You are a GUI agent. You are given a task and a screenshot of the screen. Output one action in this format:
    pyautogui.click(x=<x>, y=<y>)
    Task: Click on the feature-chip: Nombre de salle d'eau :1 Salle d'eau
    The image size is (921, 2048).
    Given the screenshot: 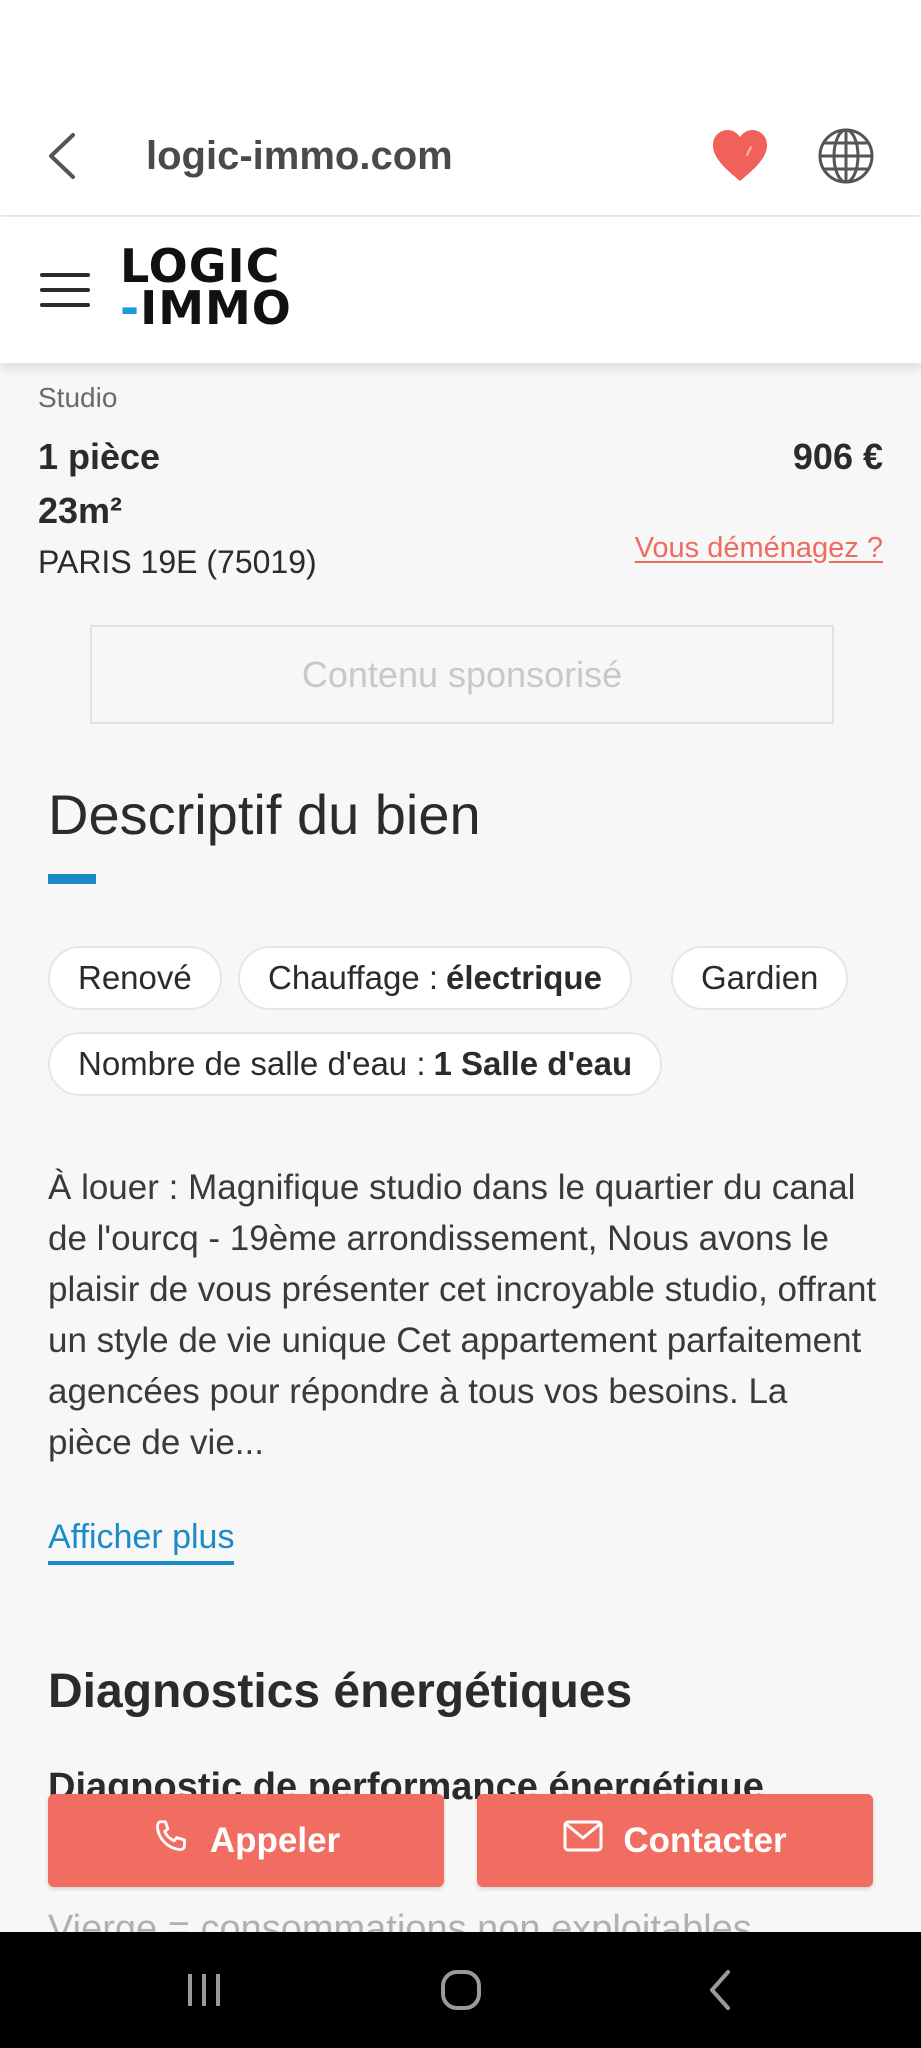 What is the action you would take?
    pyautogui.click(x=355, y=1064)
    